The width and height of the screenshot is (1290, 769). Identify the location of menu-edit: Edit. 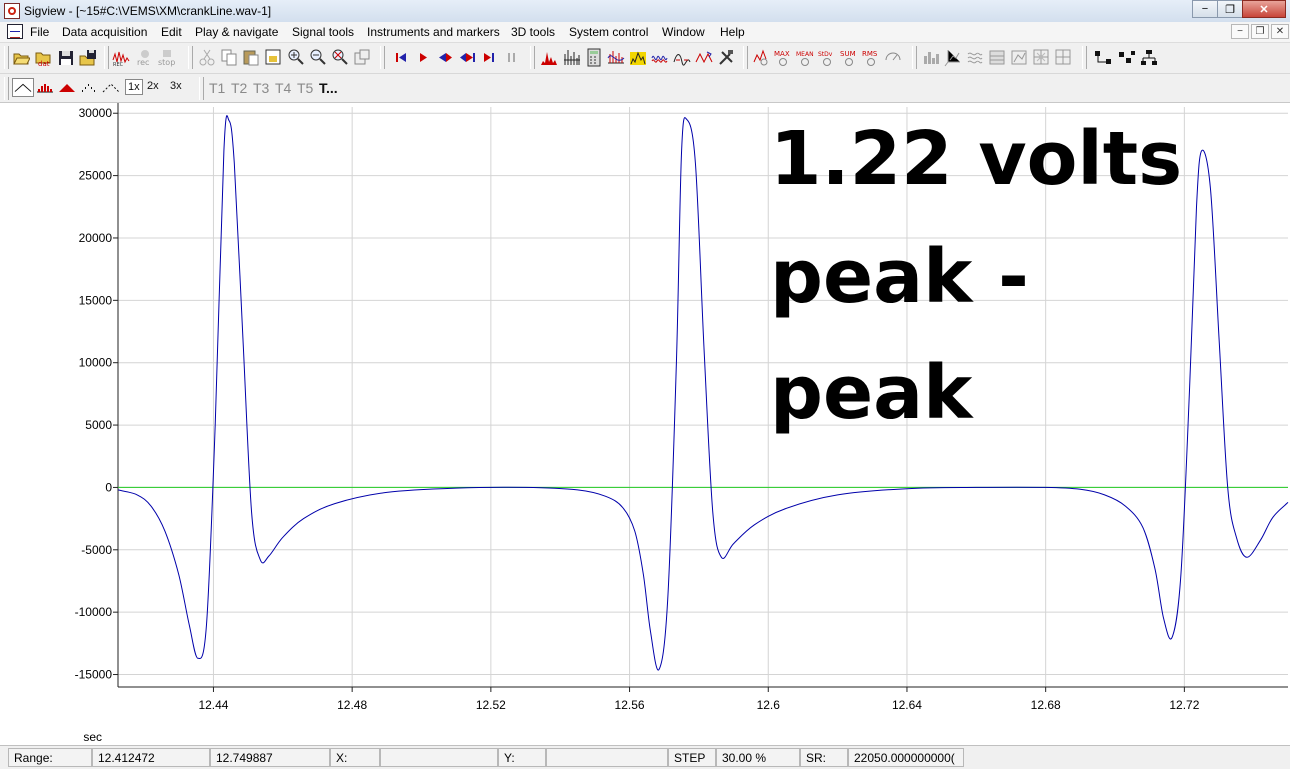
(171, 32).